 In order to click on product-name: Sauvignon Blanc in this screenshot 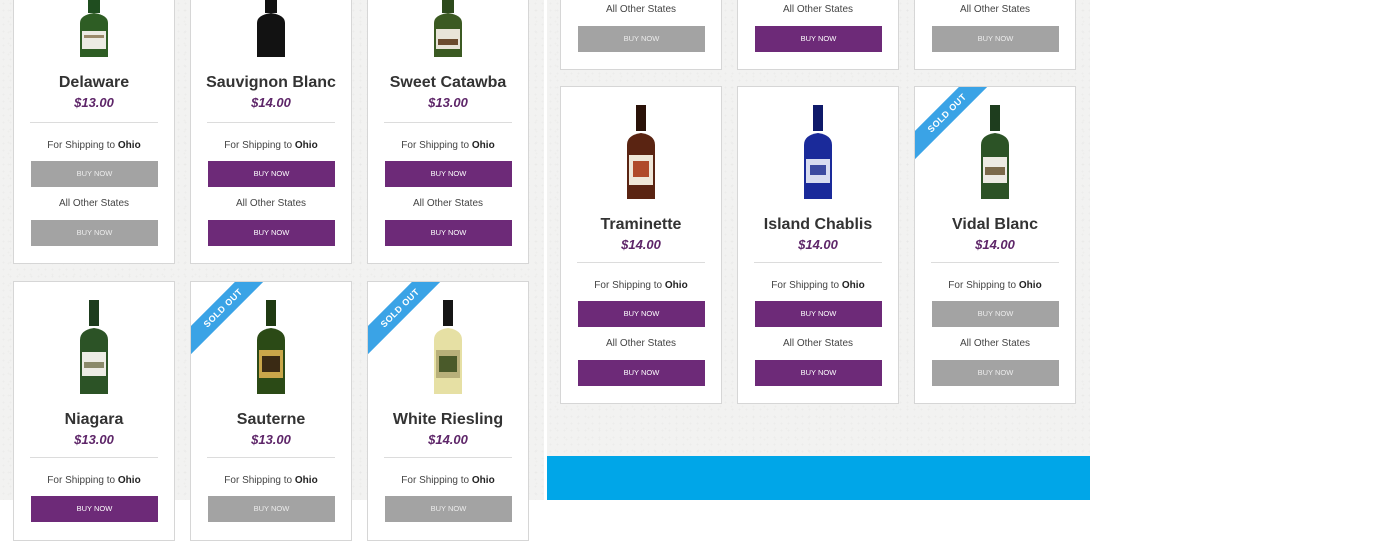, I will do `click(271, 83)`.